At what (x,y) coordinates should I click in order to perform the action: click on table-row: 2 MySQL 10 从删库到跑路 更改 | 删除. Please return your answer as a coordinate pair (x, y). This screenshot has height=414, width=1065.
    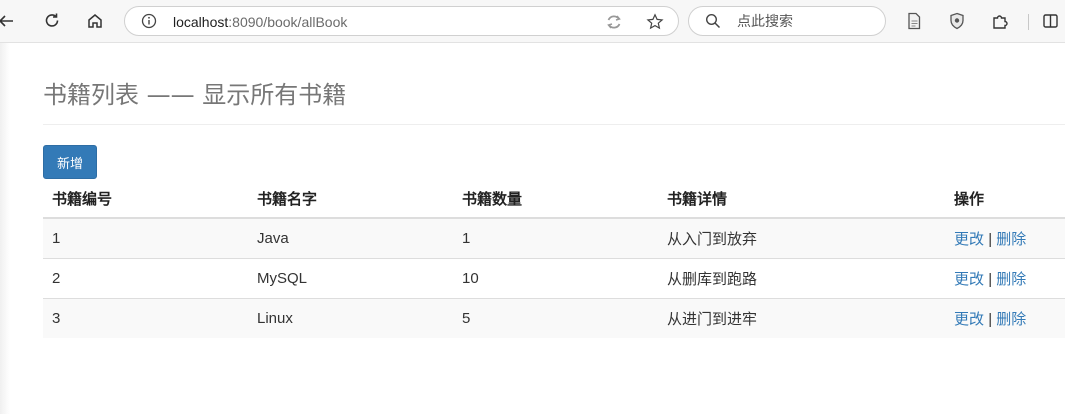
    Looking at the image, I should click on (554, 277).